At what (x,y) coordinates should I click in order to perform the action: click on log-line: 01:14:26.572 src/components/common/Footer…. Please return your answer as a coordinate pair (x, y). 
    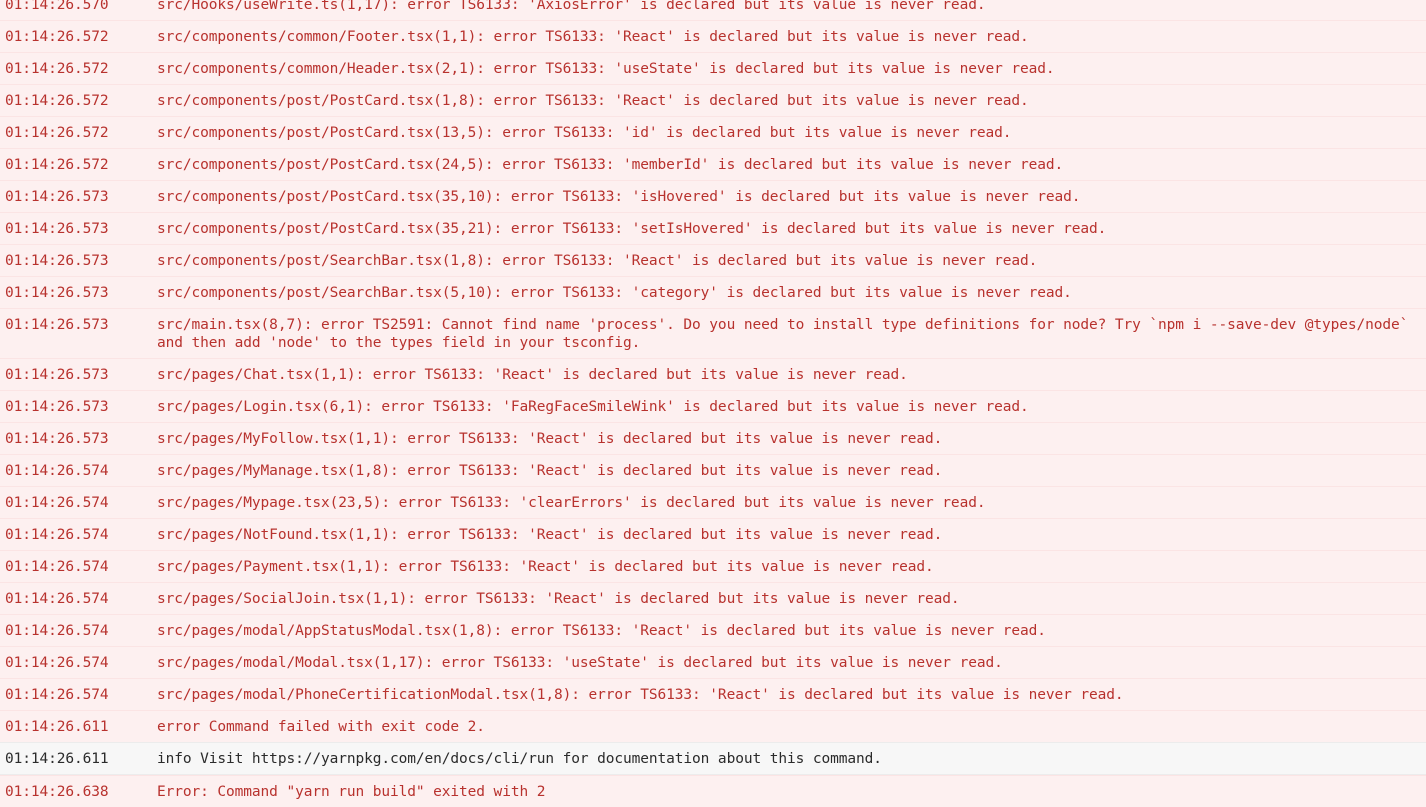
    Looking at the image, I should click on (713, 36).